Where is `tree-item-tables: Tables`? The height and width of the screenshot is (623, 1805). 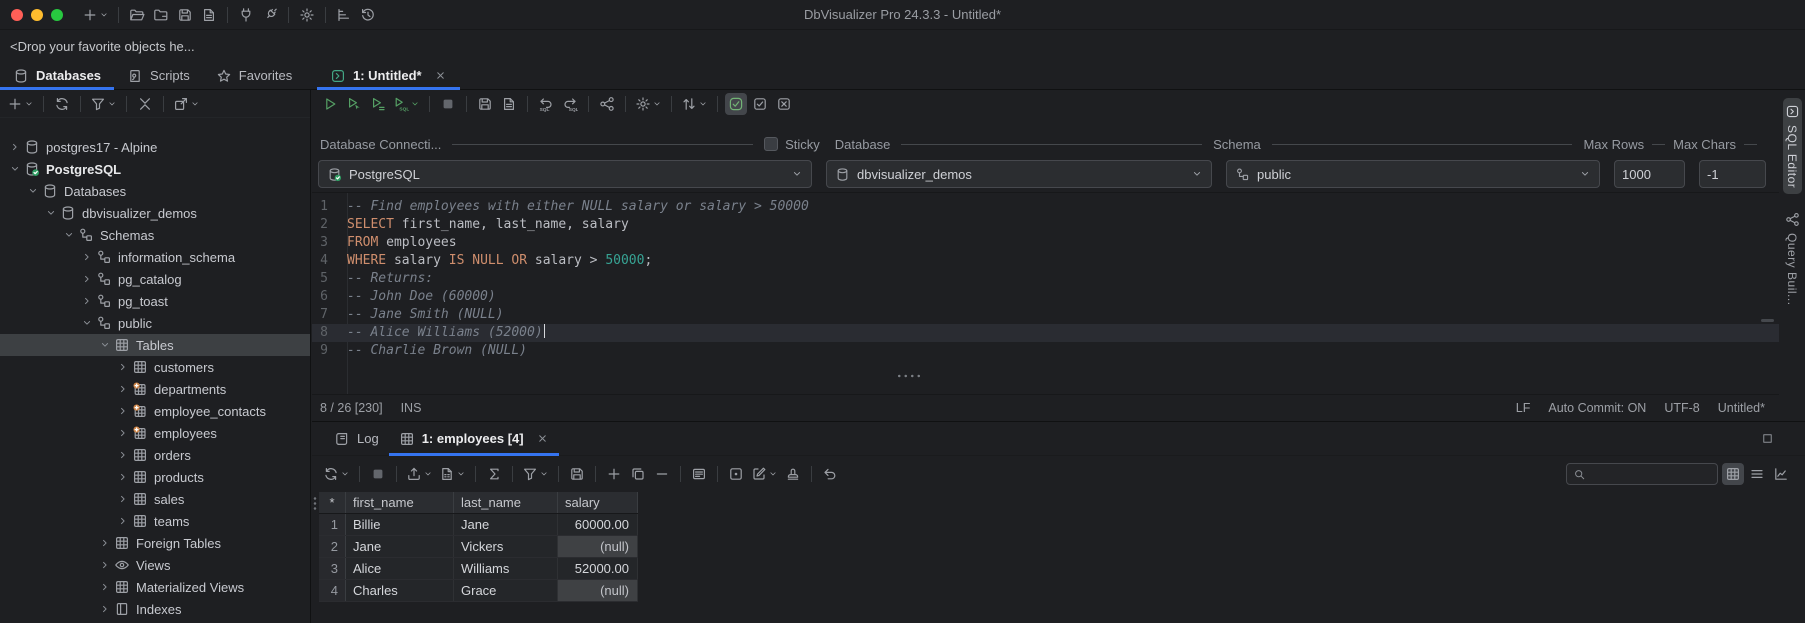 tree-item-tables: Tables is located at coordinates (155, 345).